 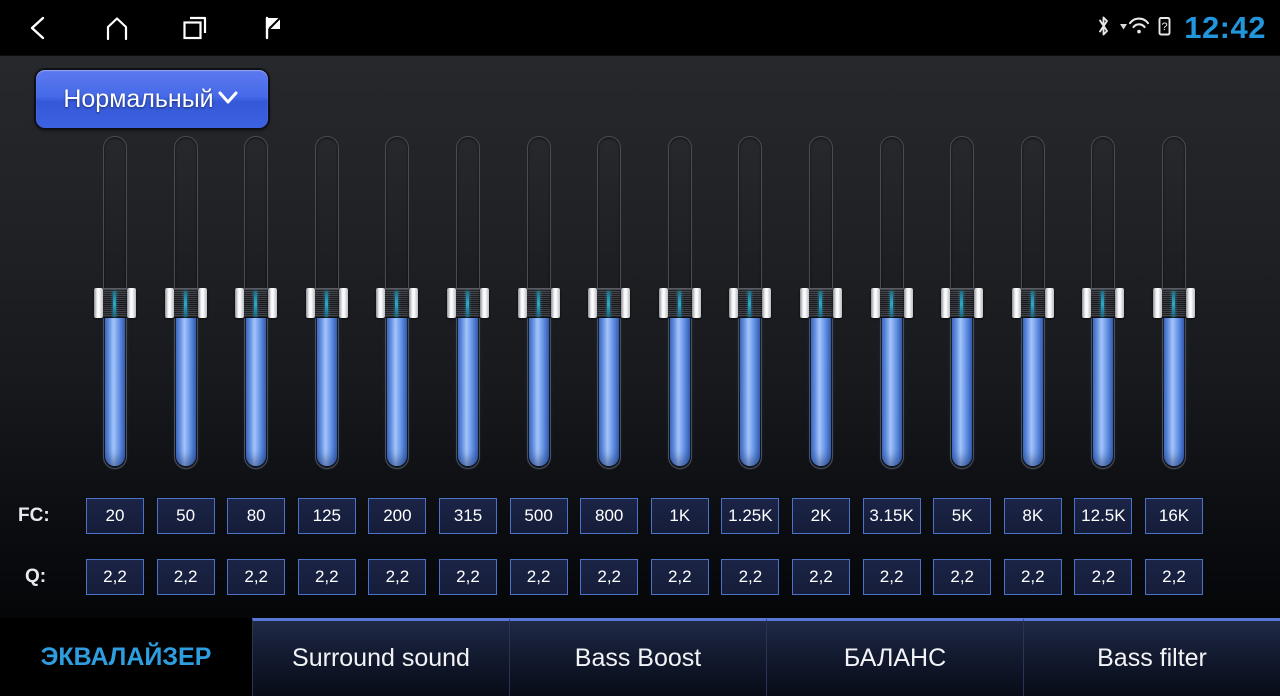 I want to click on fc-value-cell: 20, so click(x=115, y=516).